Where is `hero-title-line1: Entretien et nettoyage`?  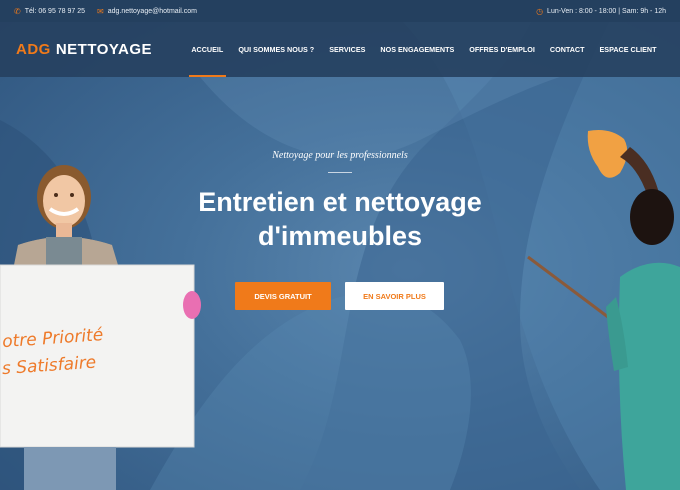 hero-title-line1: Entretien et nettoyage is located at coordinates (340, 202).